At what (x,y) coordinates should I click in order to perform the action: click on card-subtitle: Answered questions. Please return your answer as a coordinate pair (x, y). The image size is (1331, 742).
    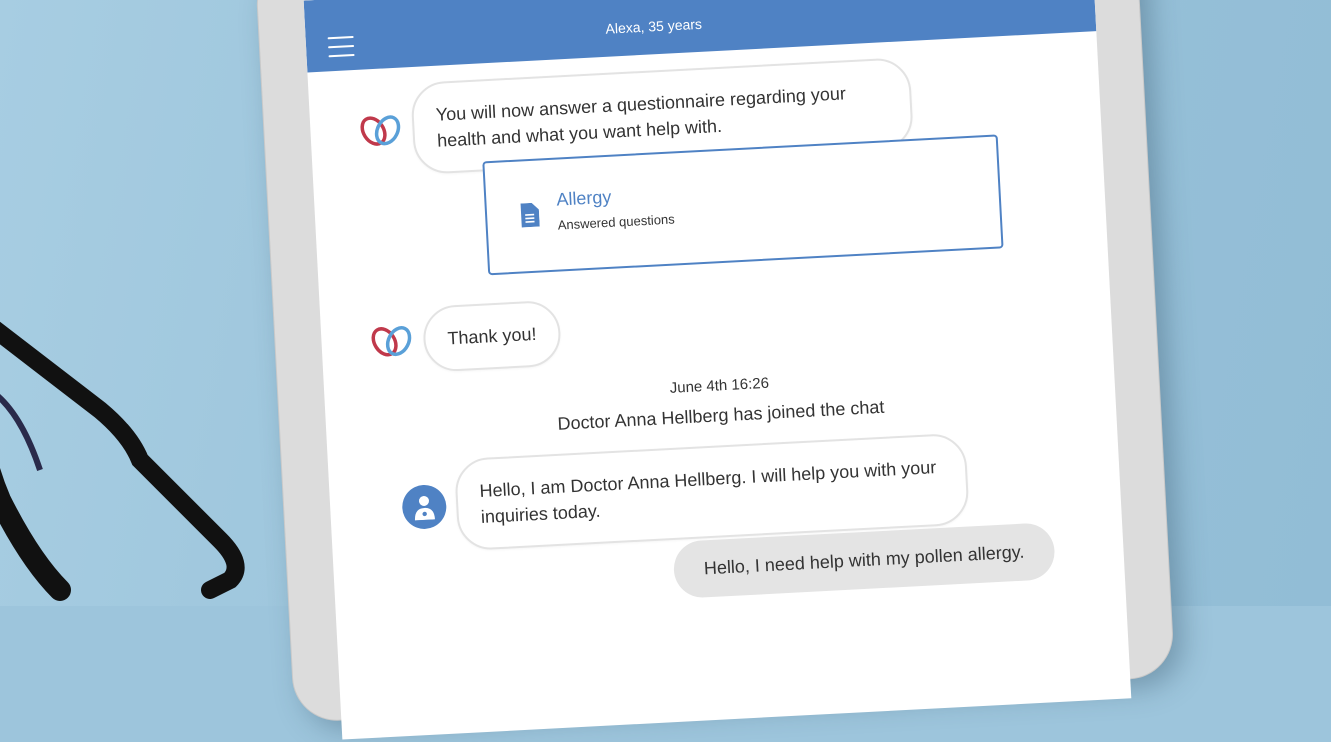
    Looking at the image, I should click on (616, 222).